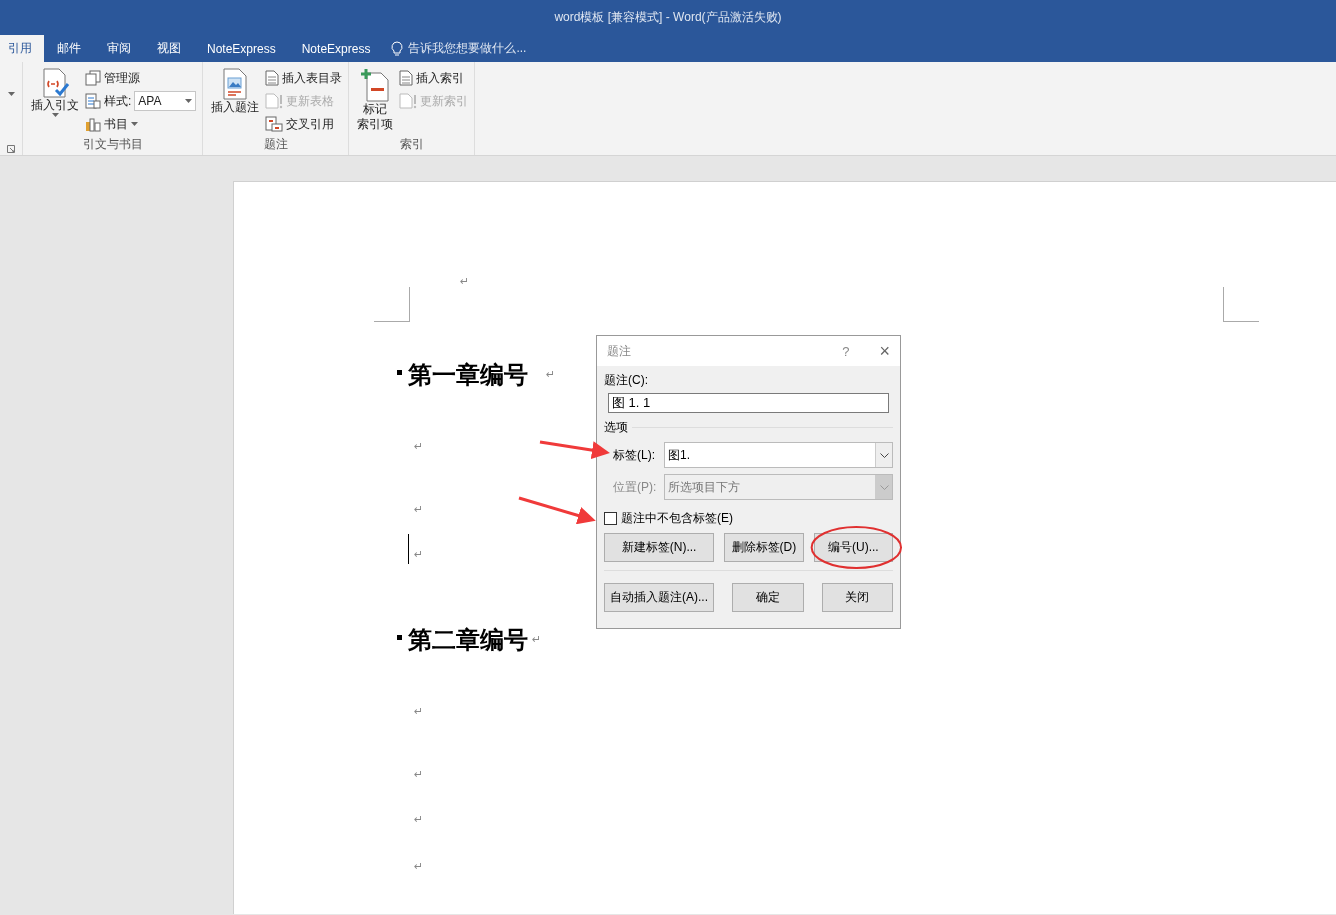 The width and height of the screenshot is (1336, 915). What do you see at coordinates (93, 78) in the screenshot?
I see `stacked-documents-icon` at bounding box center [93, 78].